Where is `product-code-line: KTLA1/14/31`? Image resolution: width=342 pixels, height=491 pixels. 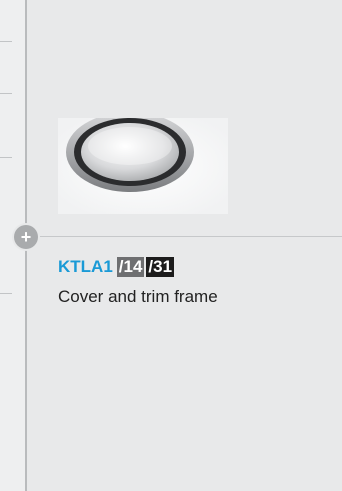
product-code-line: KTLA1/14/31 is located at coordinates (116, 267).